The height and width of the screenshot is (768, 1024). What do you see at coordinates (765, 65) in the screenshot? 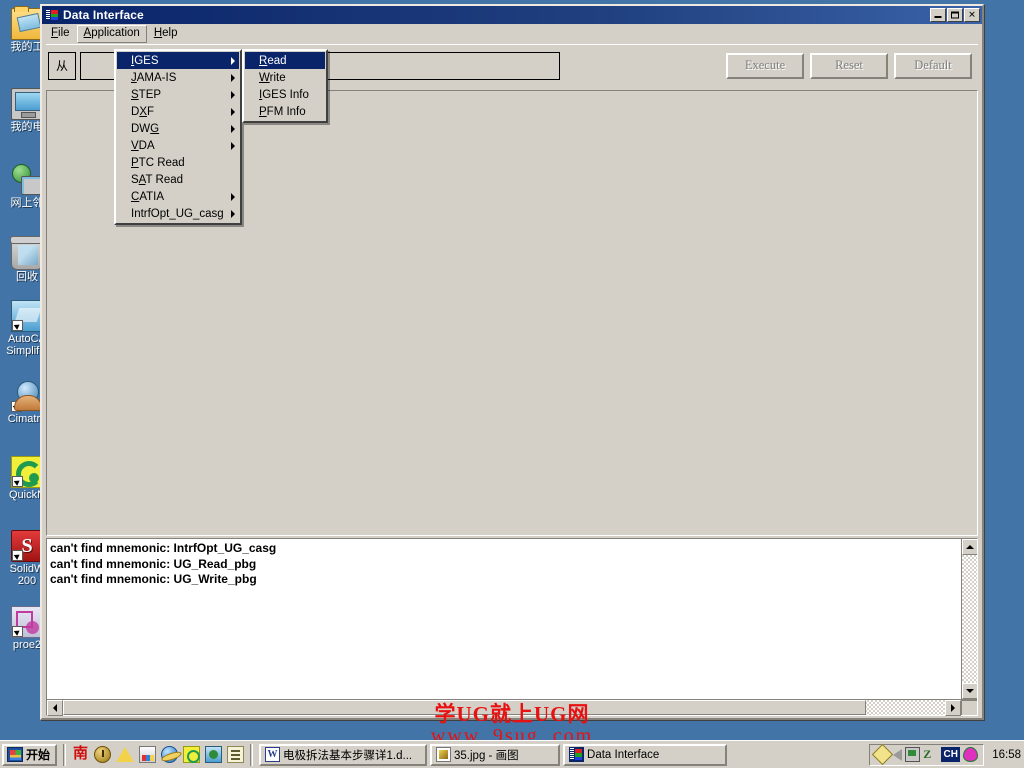
I see `execute-button: Execute` at bounding box center [765, 65].